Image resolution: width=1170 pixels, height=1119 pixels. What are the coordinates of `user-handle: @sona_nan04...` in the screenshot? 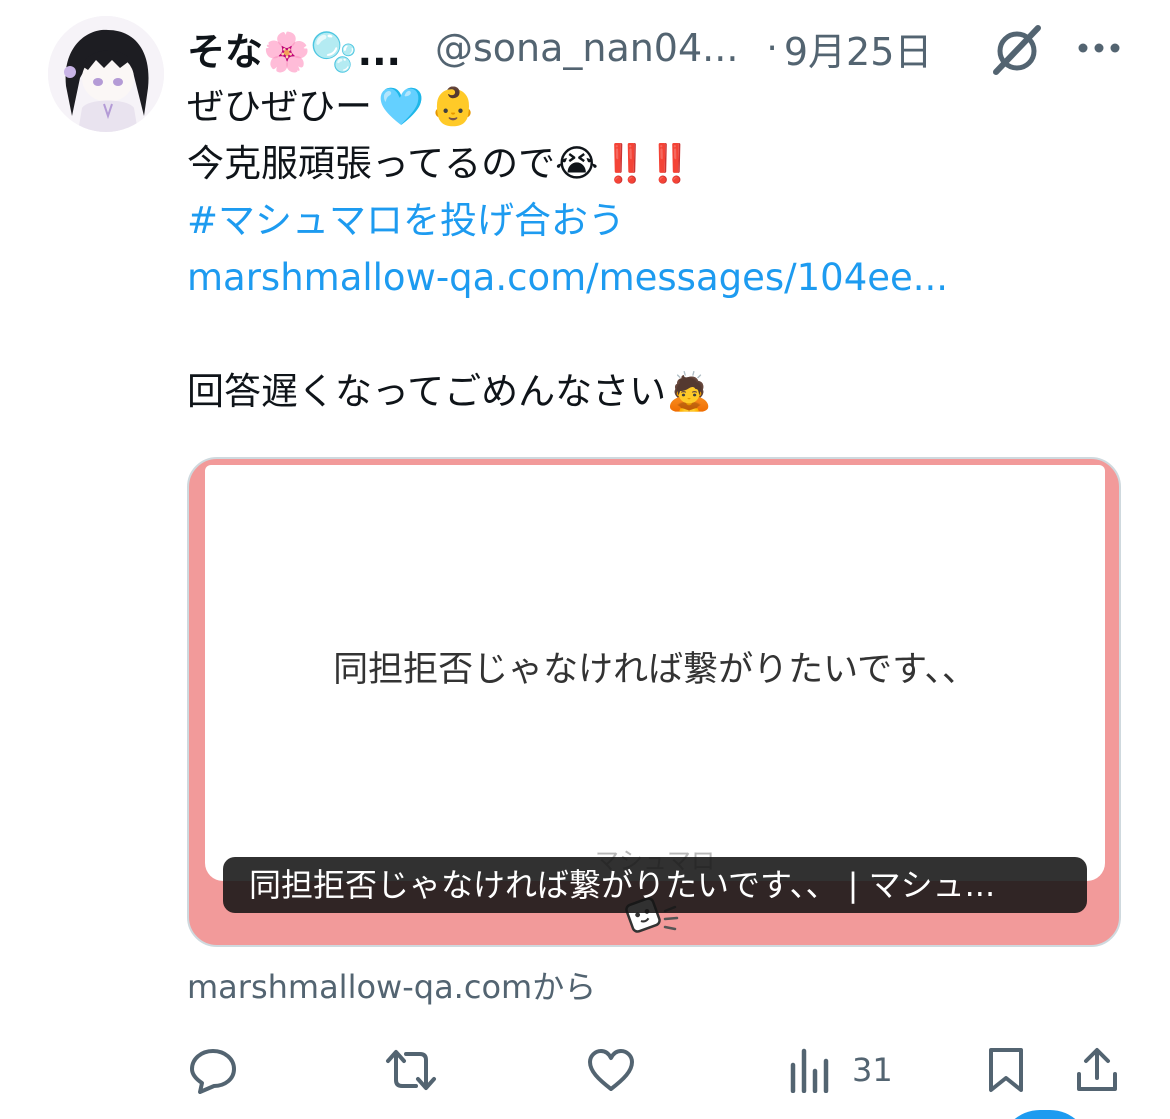 It's located at (586, 48).